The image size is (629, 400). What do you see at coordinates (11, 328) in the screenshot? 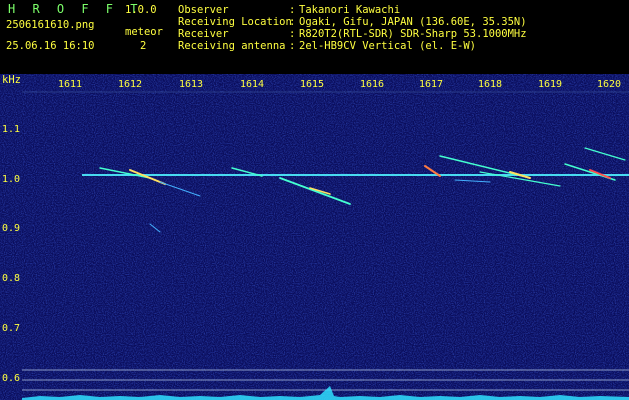
I see `y-tick-label: 0.7` at bounding box center [11, 328].